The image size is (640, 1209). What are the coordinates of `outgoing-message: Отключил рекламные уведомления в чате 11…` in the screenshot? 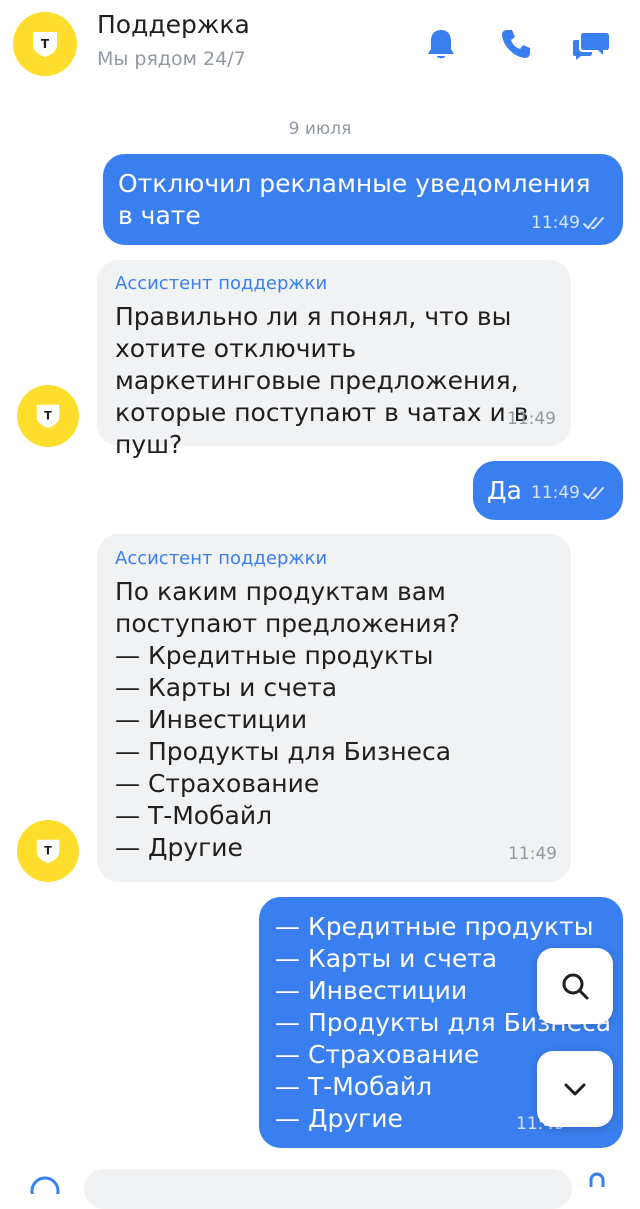 It's located at (363, 199).